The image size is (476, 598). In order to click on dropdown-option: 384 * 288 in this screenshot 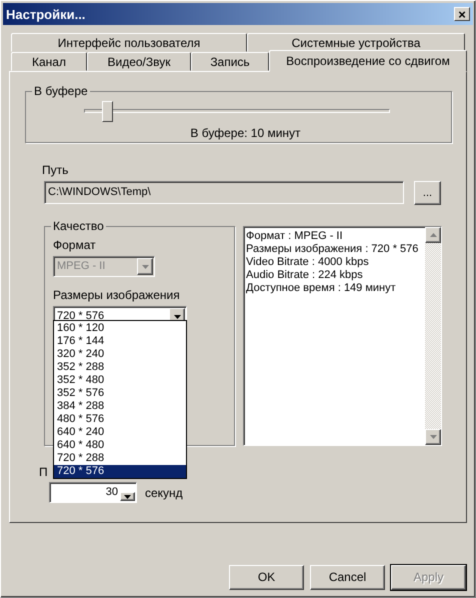, I will do `click(120, 406)`.